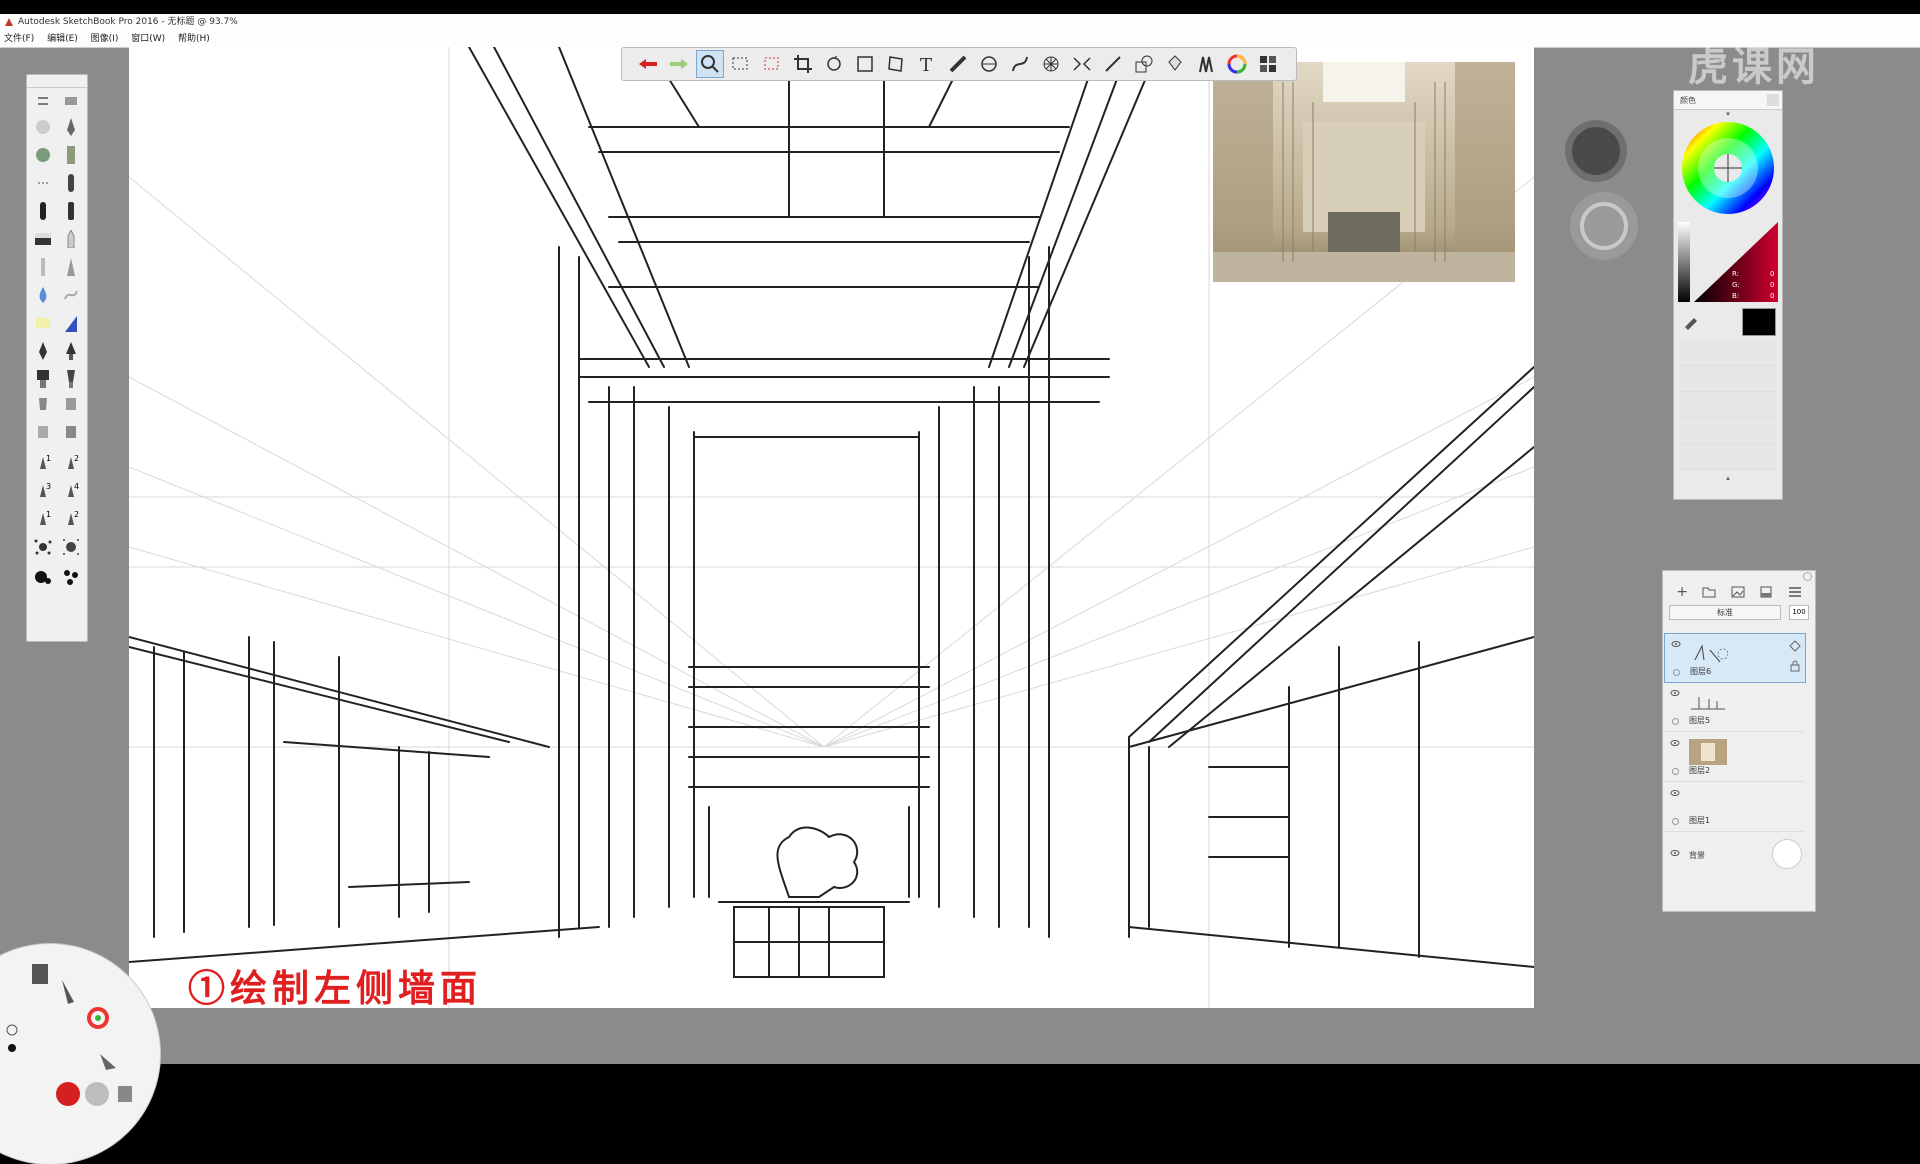 This screenshot has width=1920, height=1164. I want to click on reference-image, so click(1364, 172).